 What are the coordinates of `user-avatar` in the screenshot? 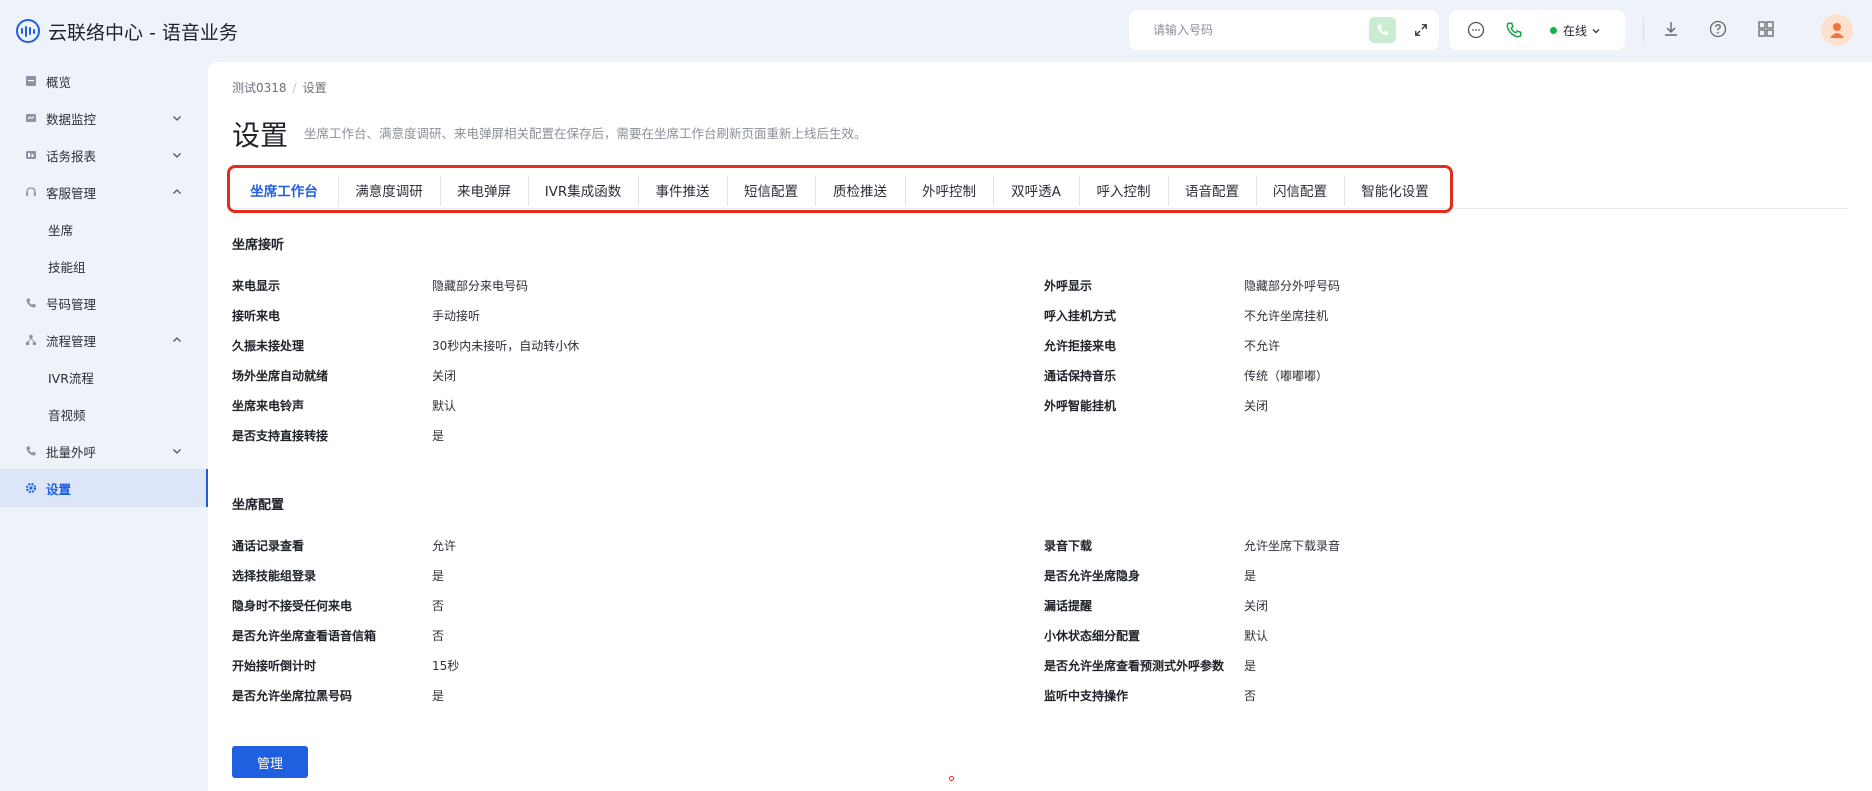 It's located at (1837, 30).